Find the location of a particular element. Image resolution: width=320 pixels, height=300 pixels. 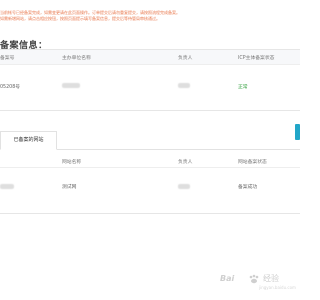

paw-icon is located at coordinates (254, 279).